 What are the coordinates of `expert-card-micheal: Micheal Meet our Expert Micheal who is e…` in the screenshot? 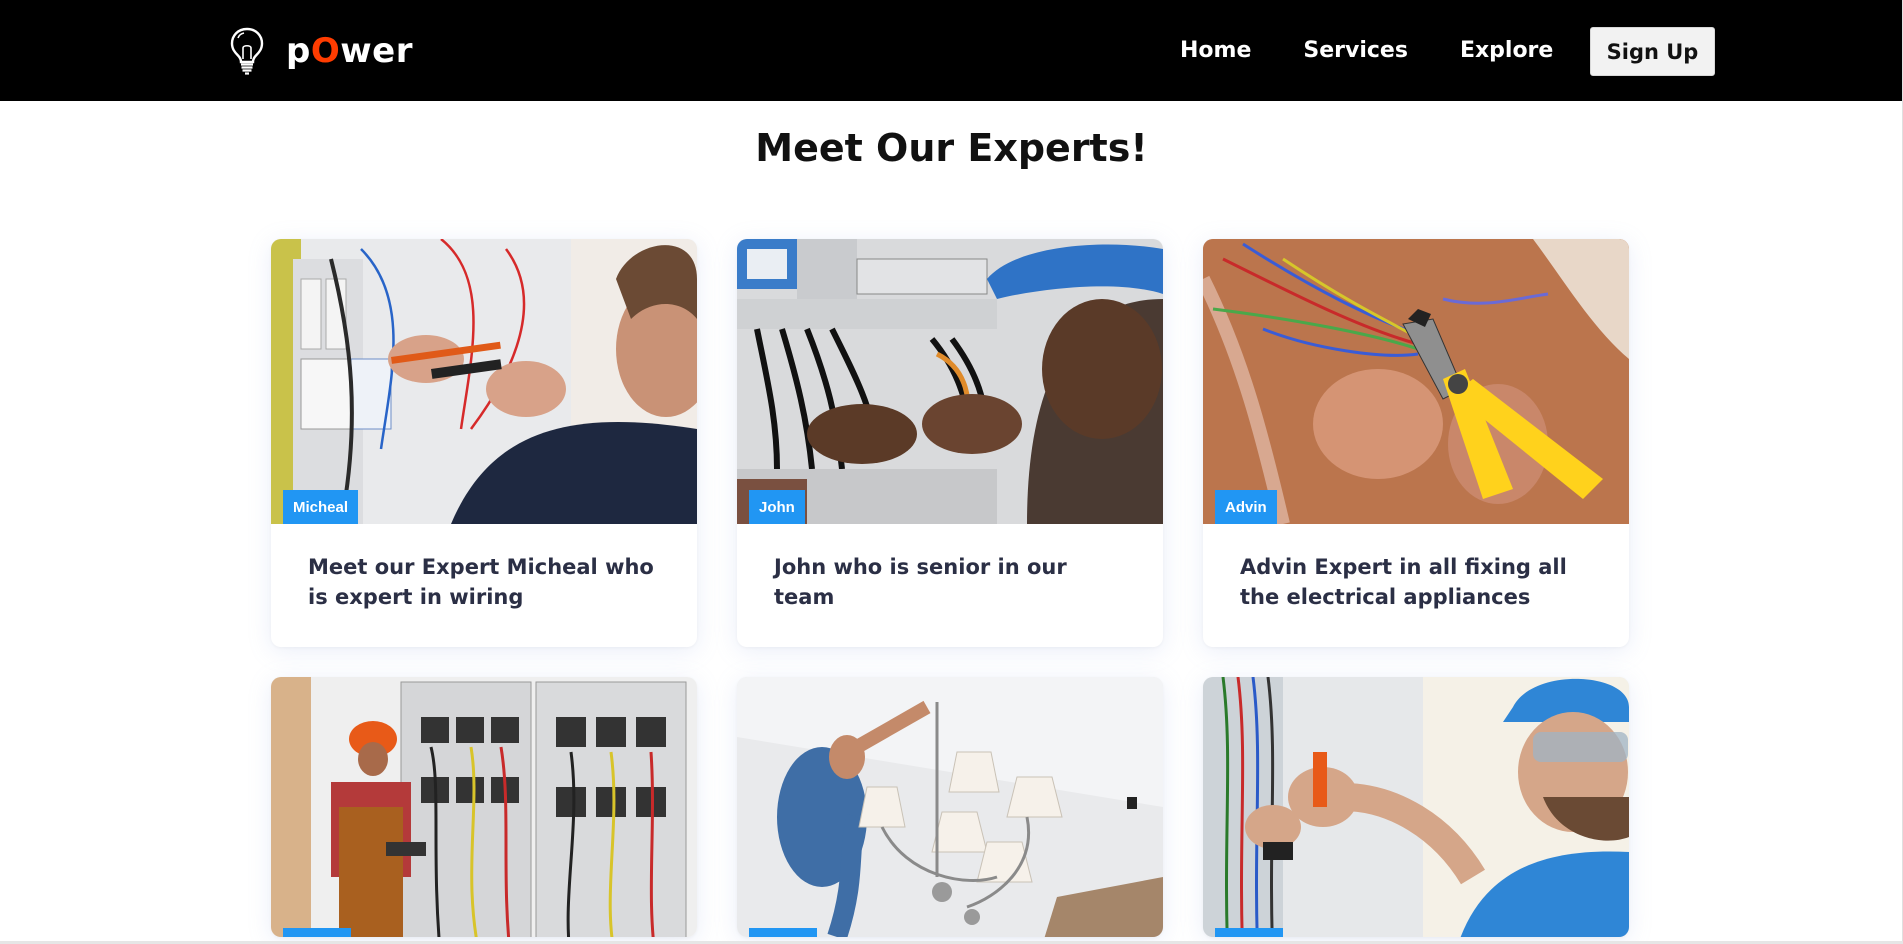 It's located at (484, 443).